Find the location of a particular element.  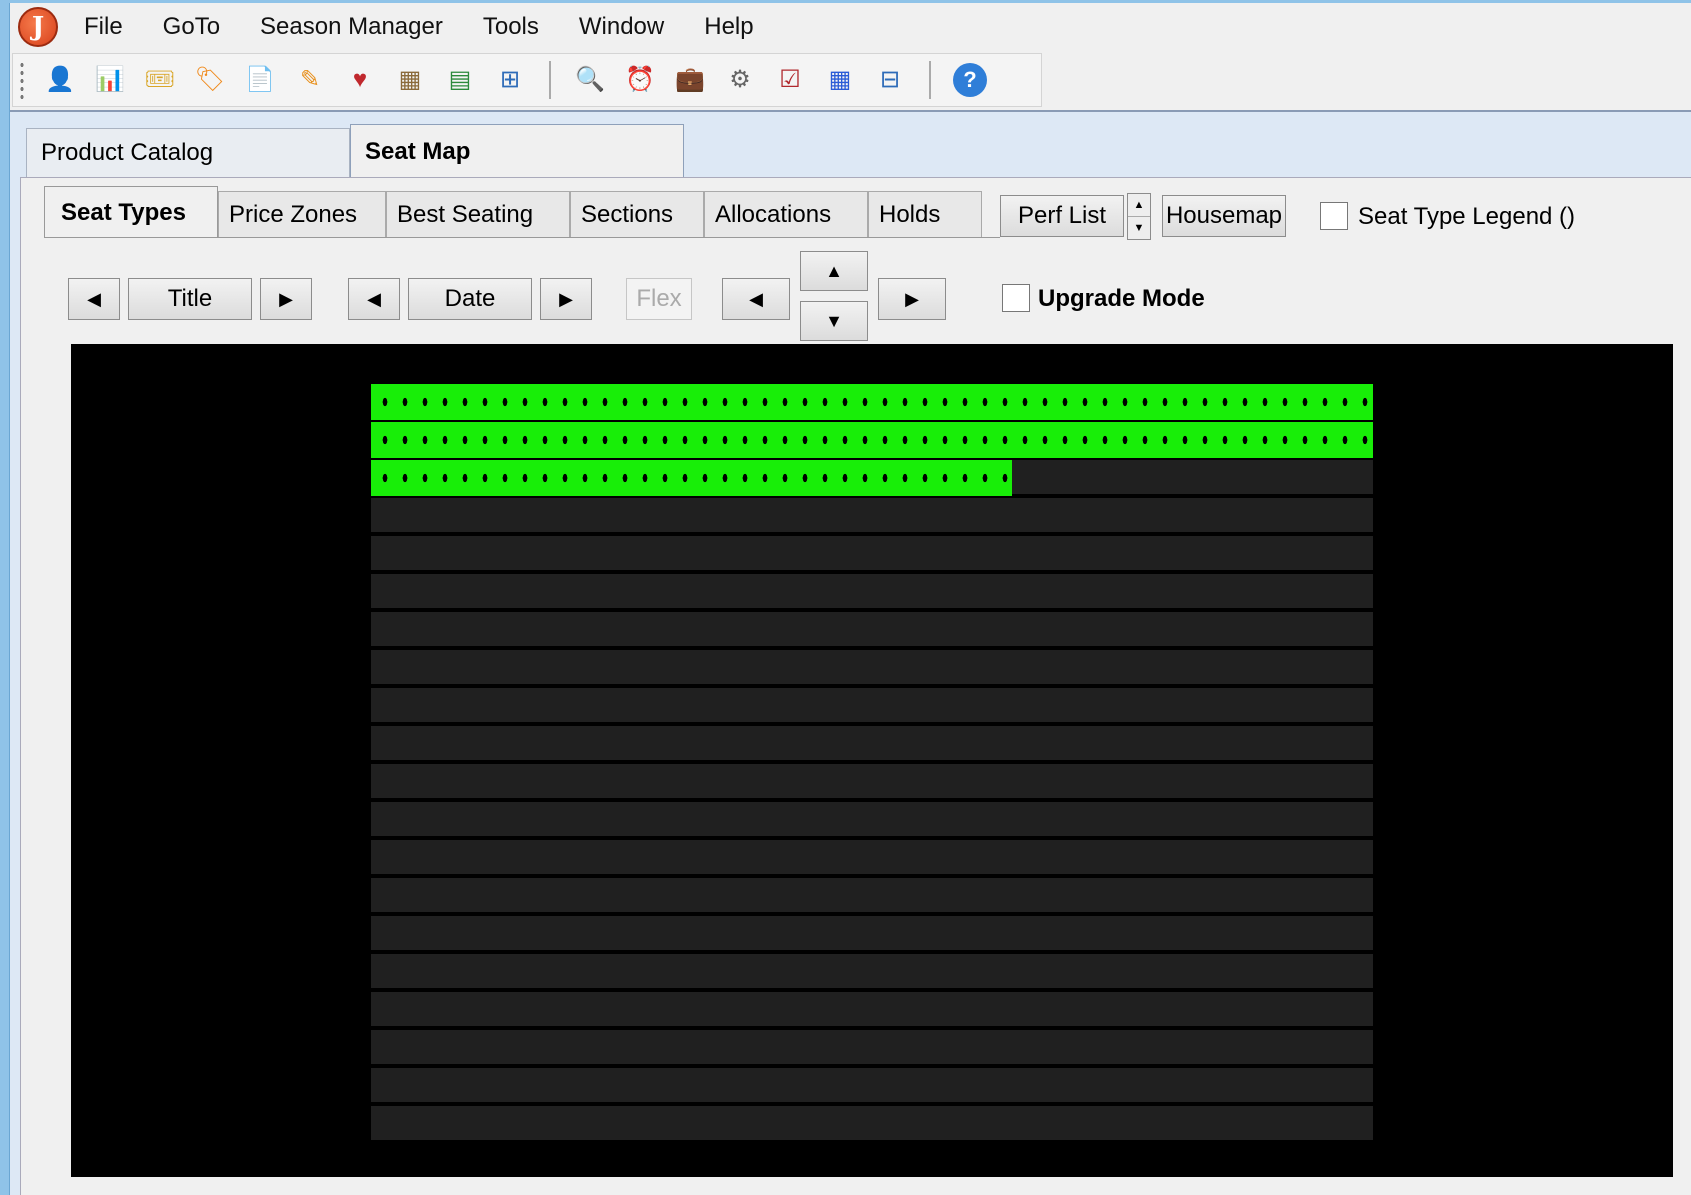

settings-gear-icon: ⚙ is located at coordinates (740, 80).